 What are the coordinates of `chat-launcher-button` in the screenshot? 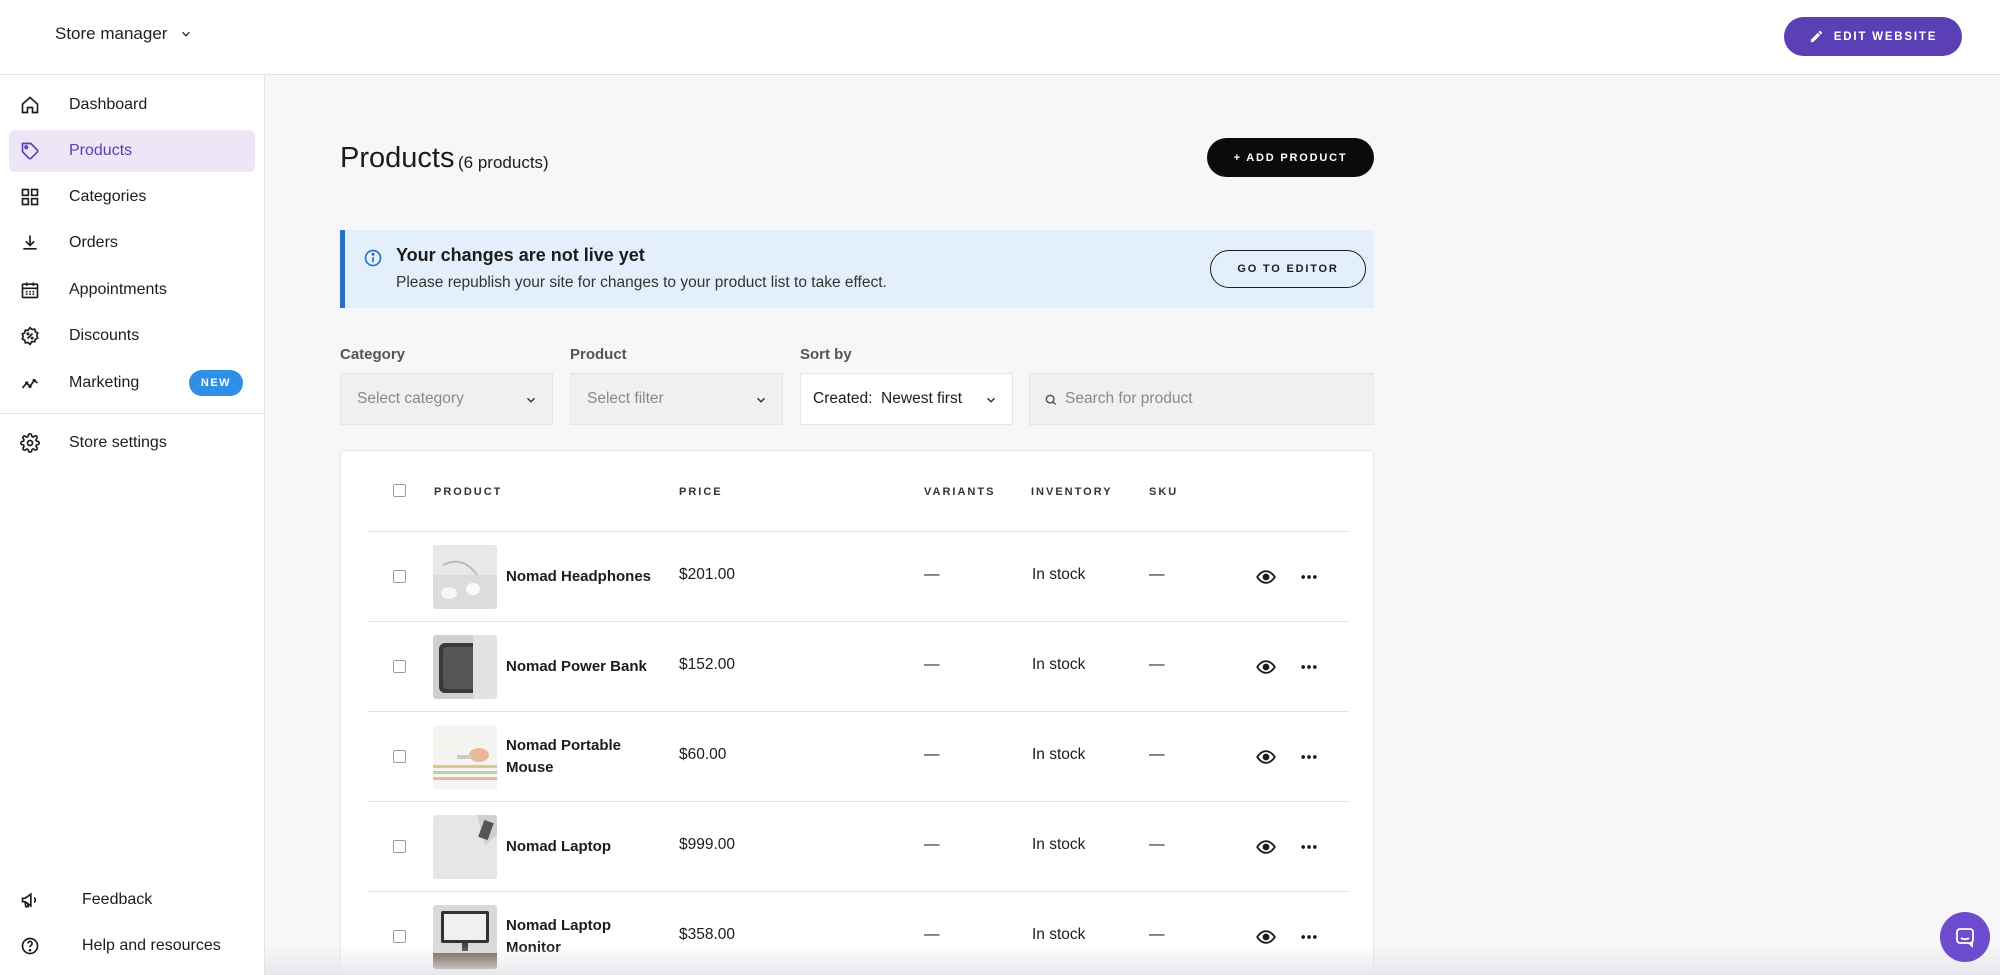 It's located at (1965, 937).